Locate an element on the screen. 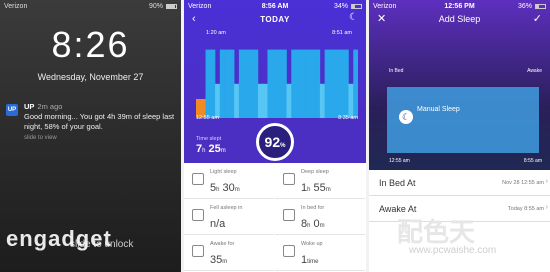 The width and height of the screenshot is (550, 272). stat-value: 1h 55m is located at coordinates (316, 188).